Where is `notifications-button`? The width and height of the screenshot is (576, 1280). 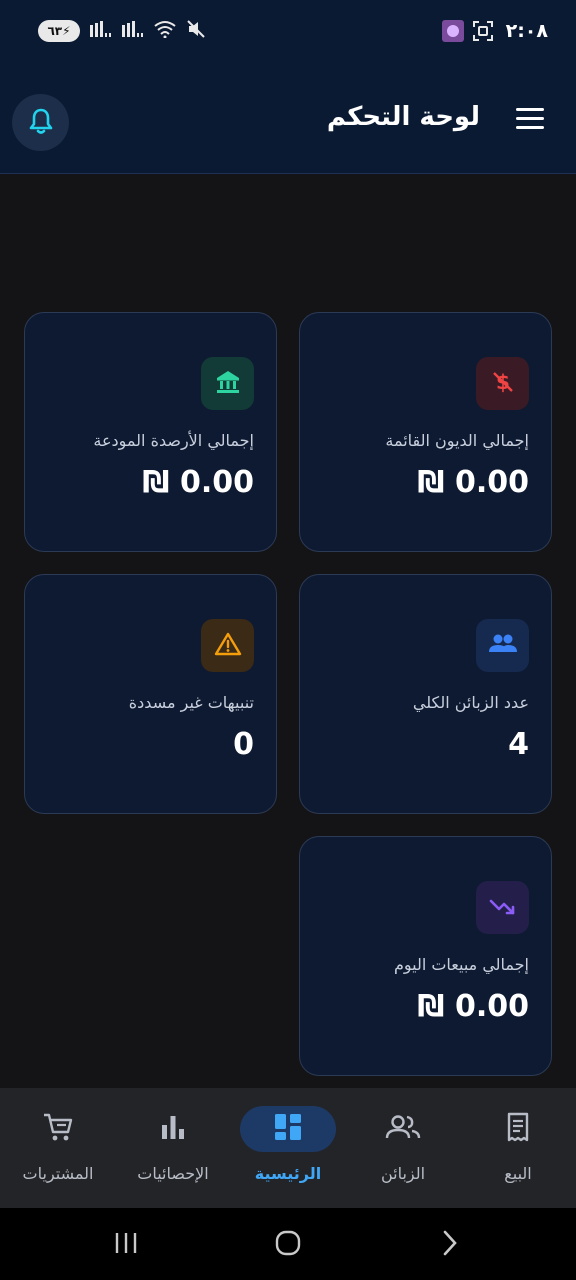
notifications-button is located at coordinates (40, 122).